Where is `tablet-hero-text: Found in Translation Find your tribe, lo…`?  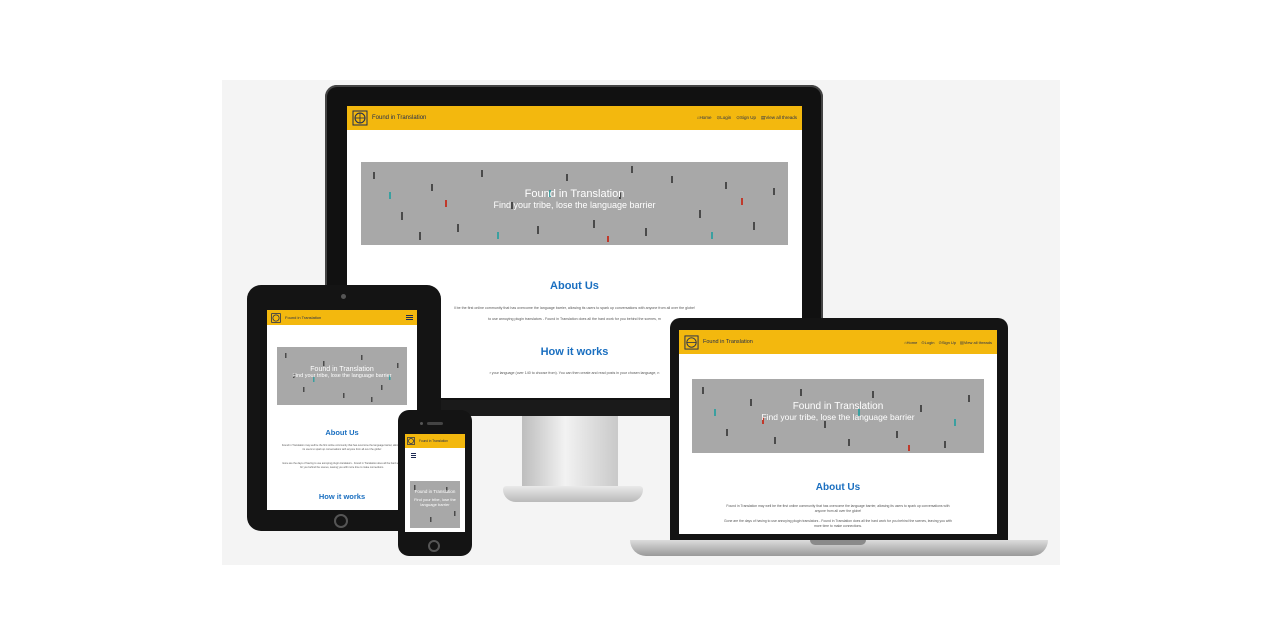
tablet-hero-text: Found in Translation Find your tribe, lo… is located at coordinates (342, 372).